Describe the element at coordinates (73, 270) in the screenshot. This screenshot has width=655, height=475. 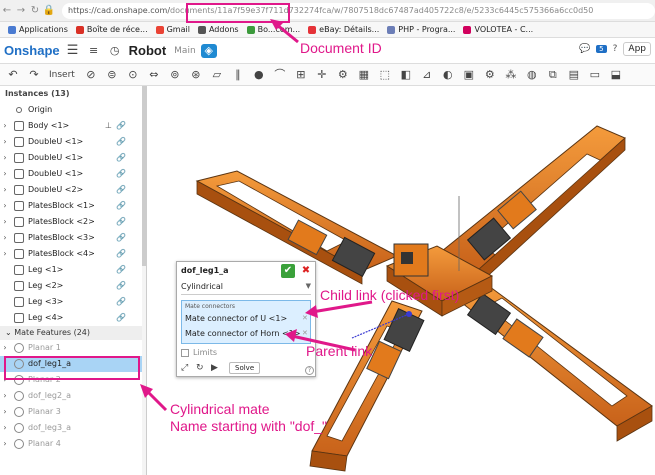
I see `instance-row: Leg <1> 🔗` at that location.